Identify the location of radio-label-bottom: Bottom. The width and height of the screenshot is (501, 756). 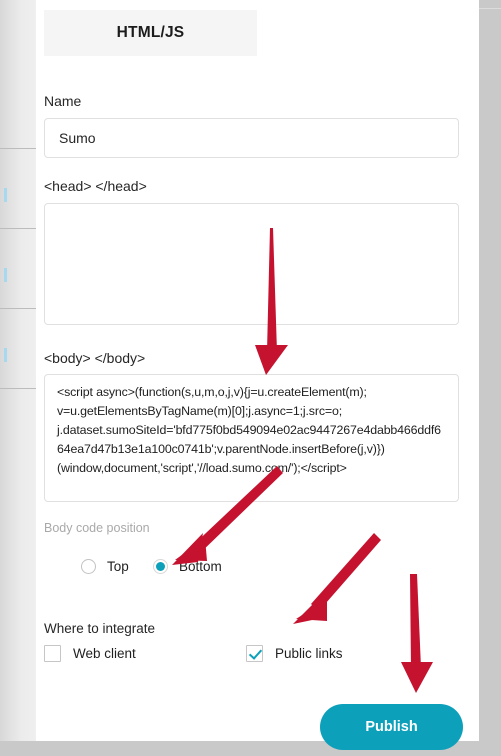
(200, 566).